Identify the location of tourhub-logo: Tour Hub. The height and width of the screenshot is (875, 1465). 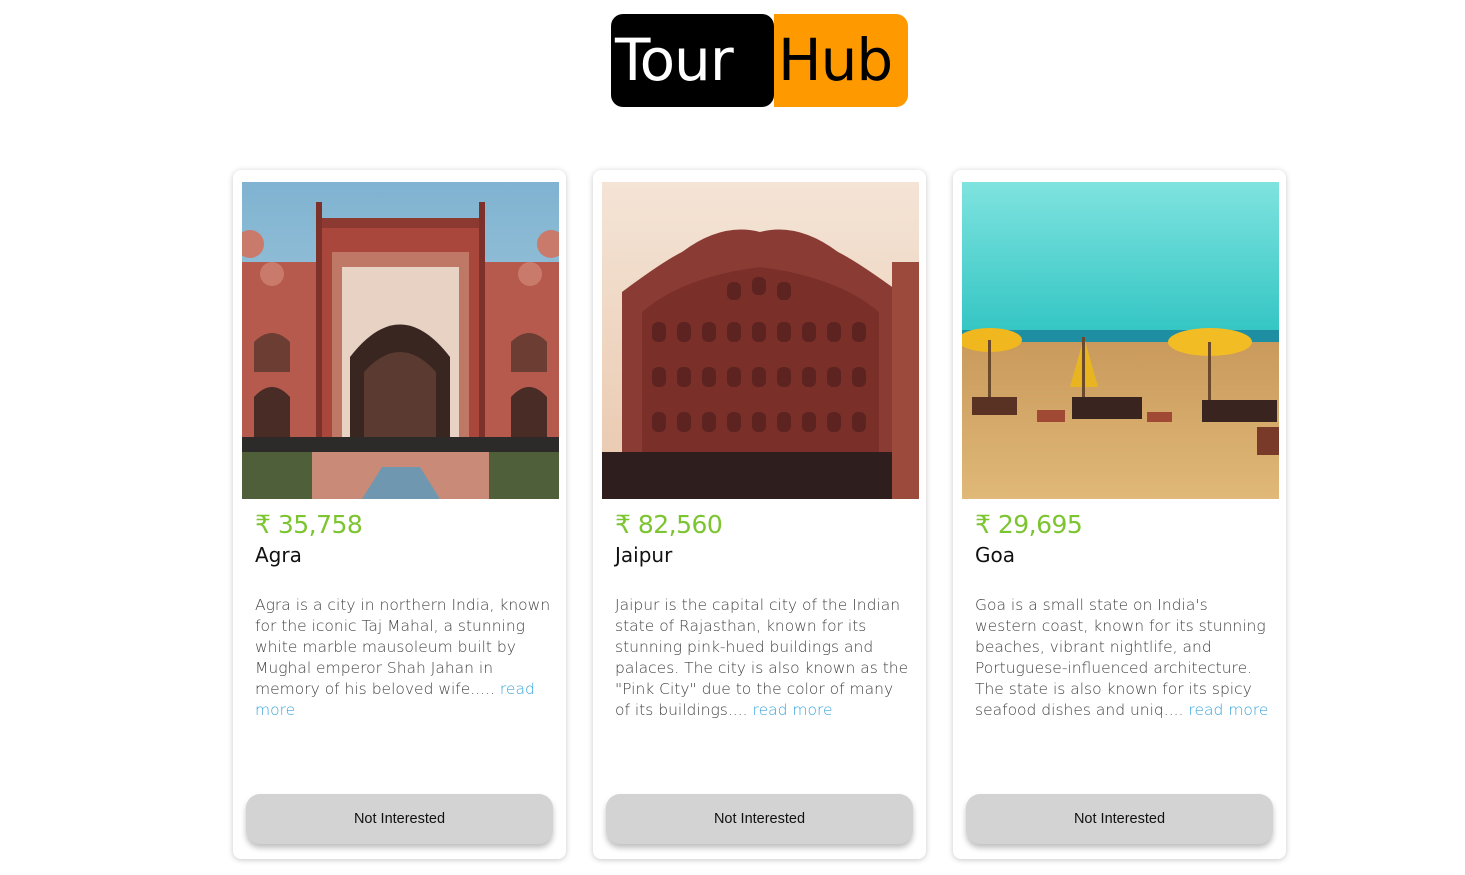
(759, 60).